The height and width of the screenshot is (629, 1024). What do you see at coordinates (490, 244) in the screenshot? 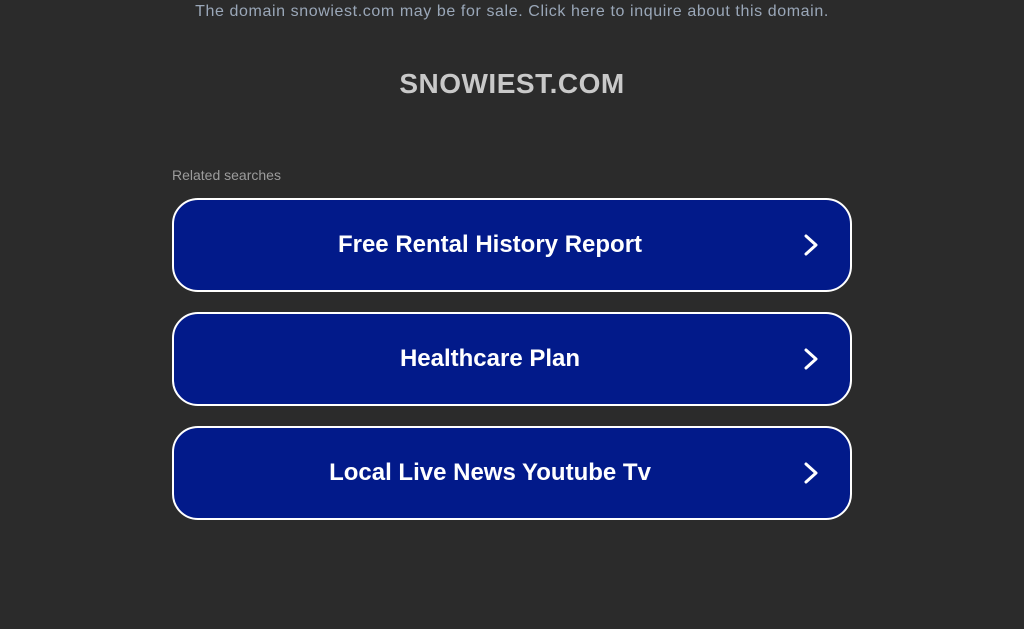
I see `related-search-label: Free Rental History Report` at bounding box center [490, 244].